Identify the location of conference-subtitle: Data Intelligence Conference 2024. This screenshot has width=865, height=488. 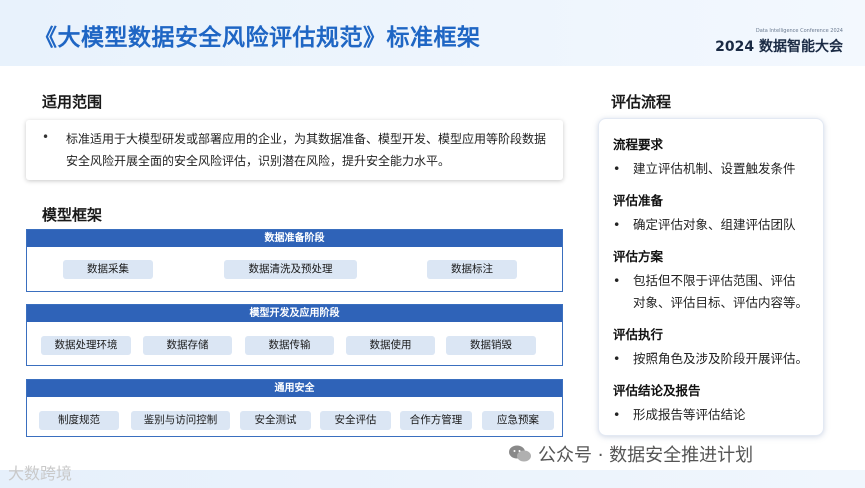
(799, 31).